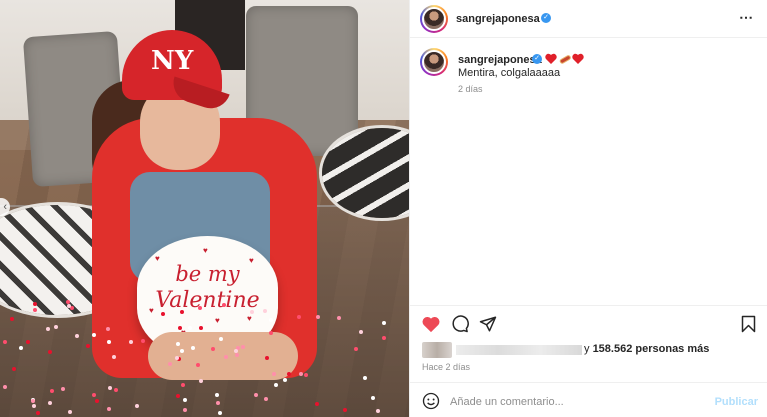 Image resolution: width=767 pixels, height=417 pixels. I want to click on cake-text-line1: be my, so click(207, 274).